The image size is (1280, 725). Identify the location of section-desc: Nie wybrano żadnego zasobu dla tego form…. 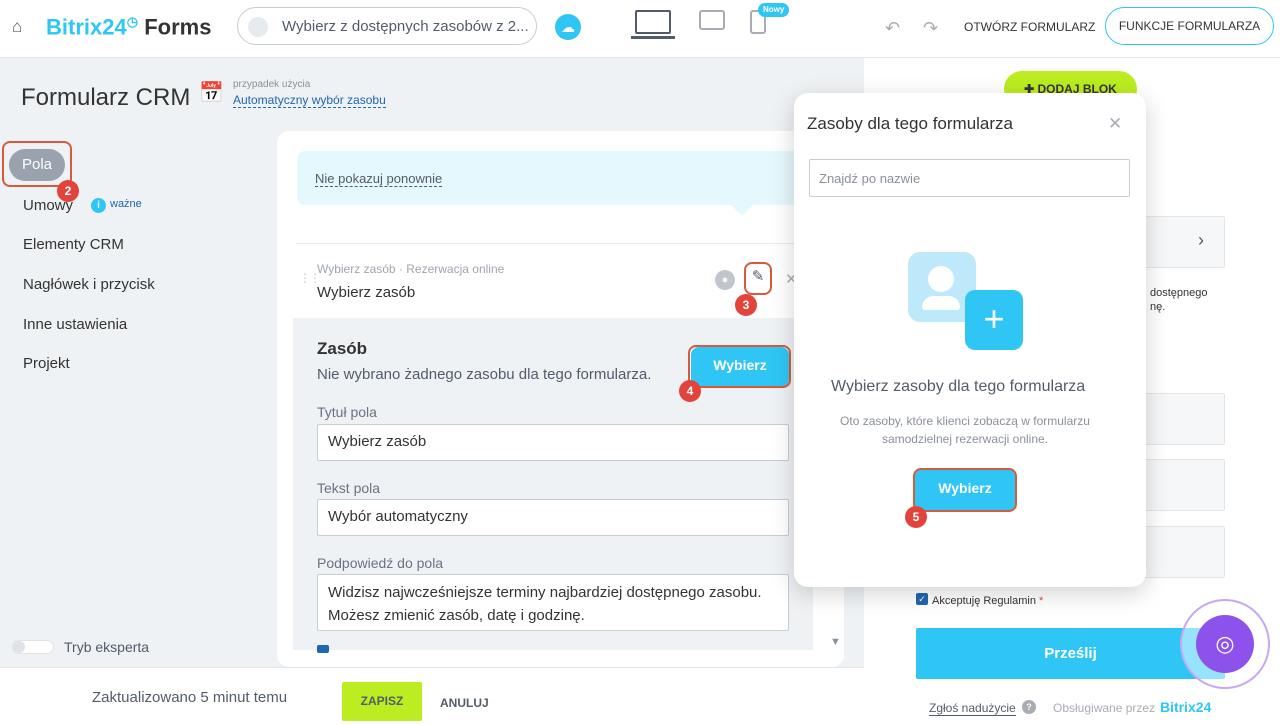
(484, 374).